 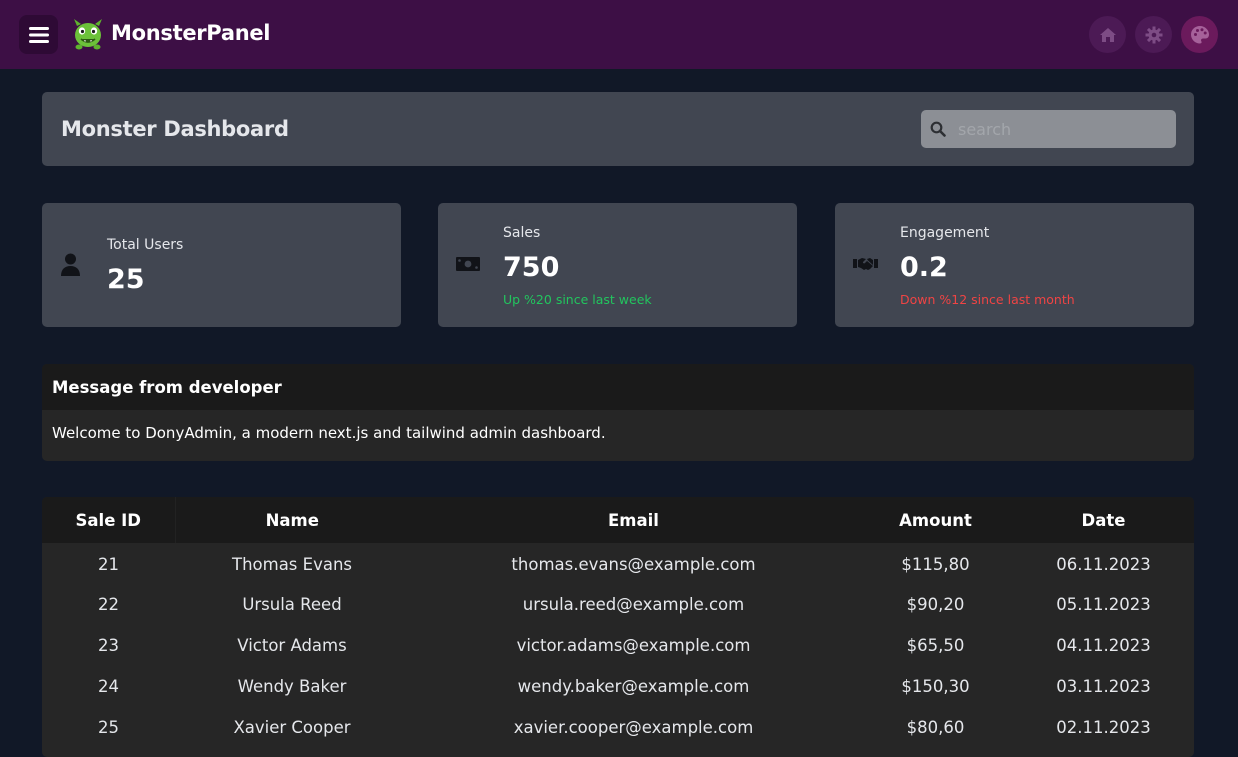 I want to click on cell-sale-id: 22, so click(x=108, y=604).